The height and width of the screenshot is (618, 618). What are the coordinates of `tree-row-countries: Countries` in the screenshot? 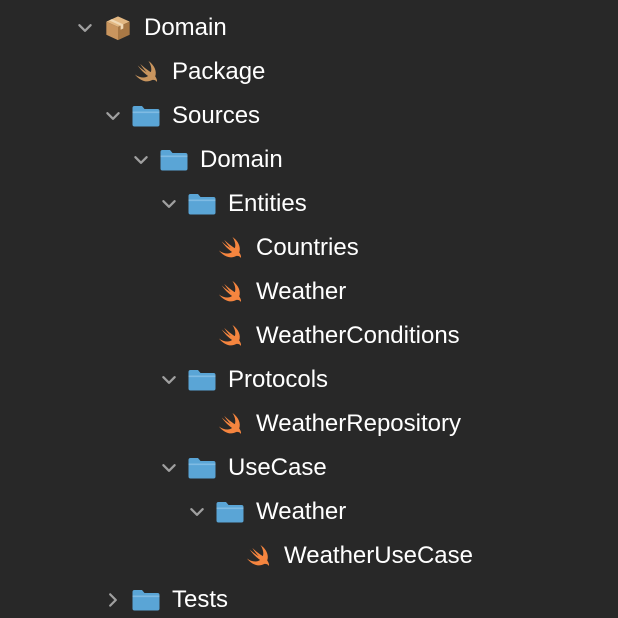 It's located at (309, 248).